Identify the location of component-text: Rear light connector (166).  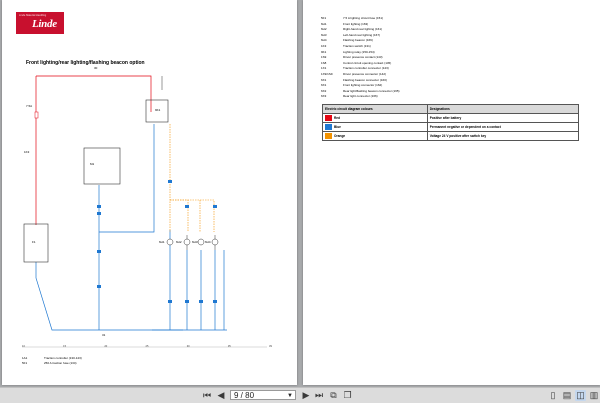
(360, 96).